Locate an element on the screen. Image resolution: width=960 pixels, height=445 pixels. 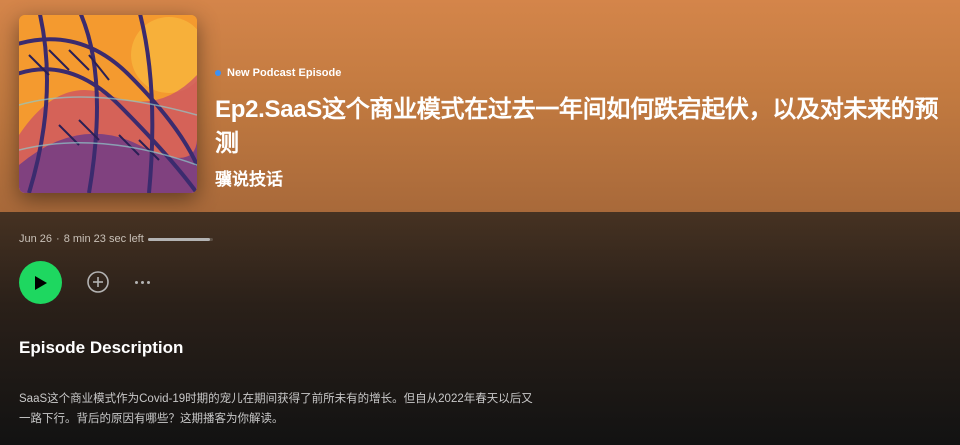
episode-date: Jun 26 is located at coordinates (36, 239).